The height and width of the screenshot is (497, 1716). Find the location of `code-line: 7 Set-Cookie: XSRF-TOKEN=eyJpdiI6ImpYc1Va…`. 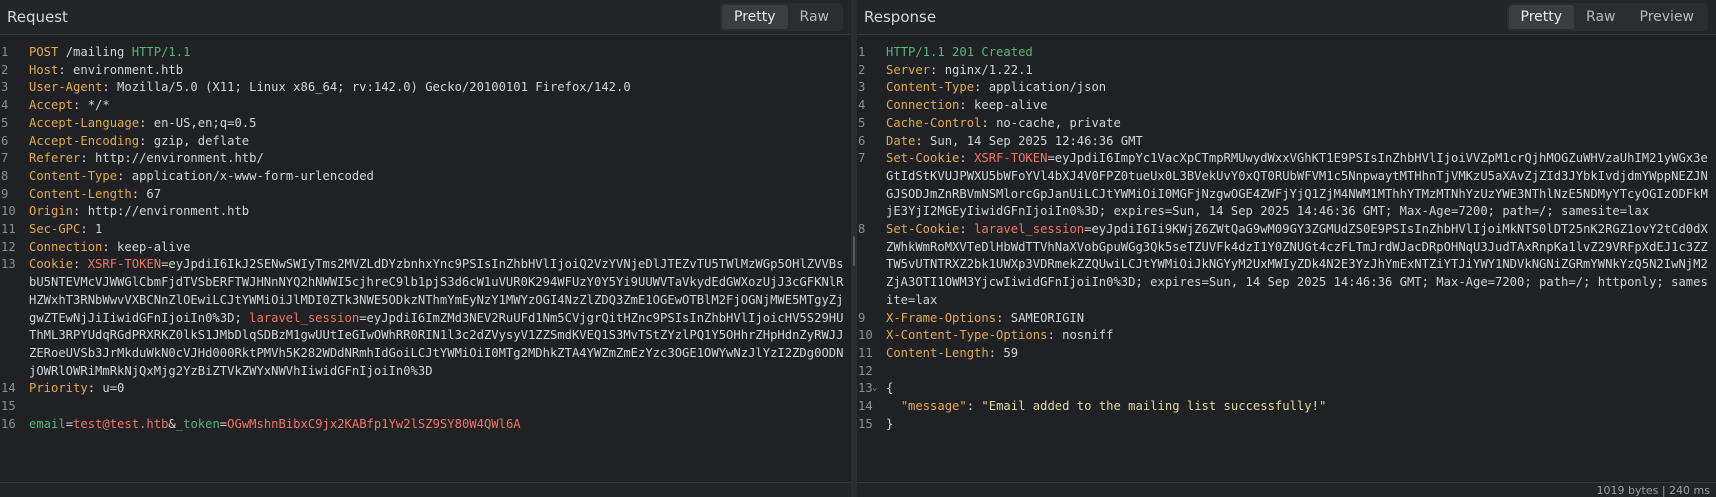

code-line: 7 Set-Cookie: XSRF-TOKEN=eyJpdiI6ImpYc1Va… is located at coordinates (1286, 185).